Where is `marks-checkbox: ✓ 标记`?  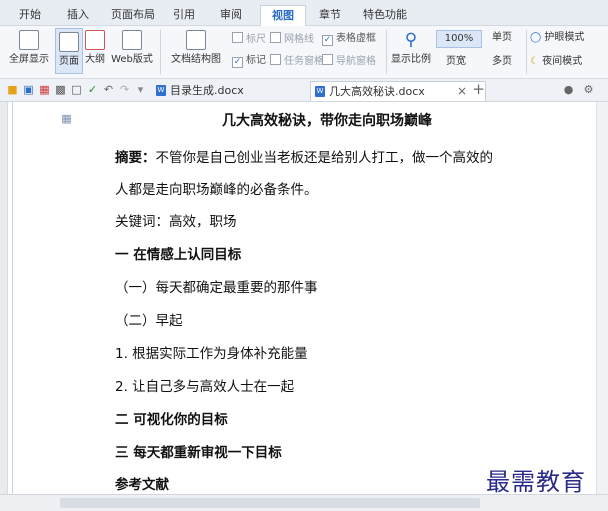 marks-checkbox: ✓ 标记 is located at coordinates (249, 61).